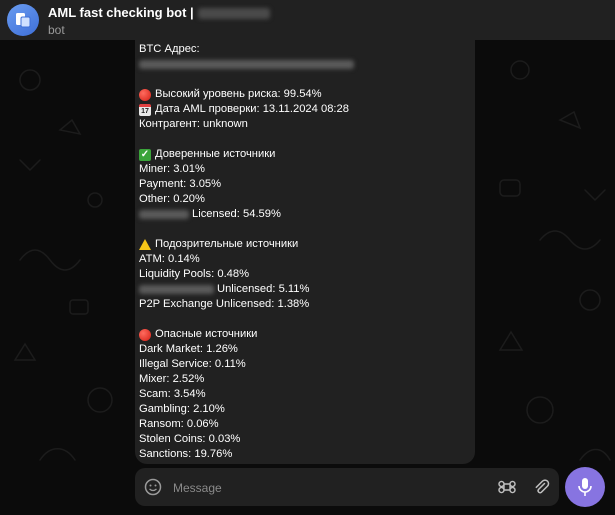  What do you see at coordinates (307, 379) in the screenshot?
I see `message-line: Mixer: 2.52%` at bounding box center [307, 379].